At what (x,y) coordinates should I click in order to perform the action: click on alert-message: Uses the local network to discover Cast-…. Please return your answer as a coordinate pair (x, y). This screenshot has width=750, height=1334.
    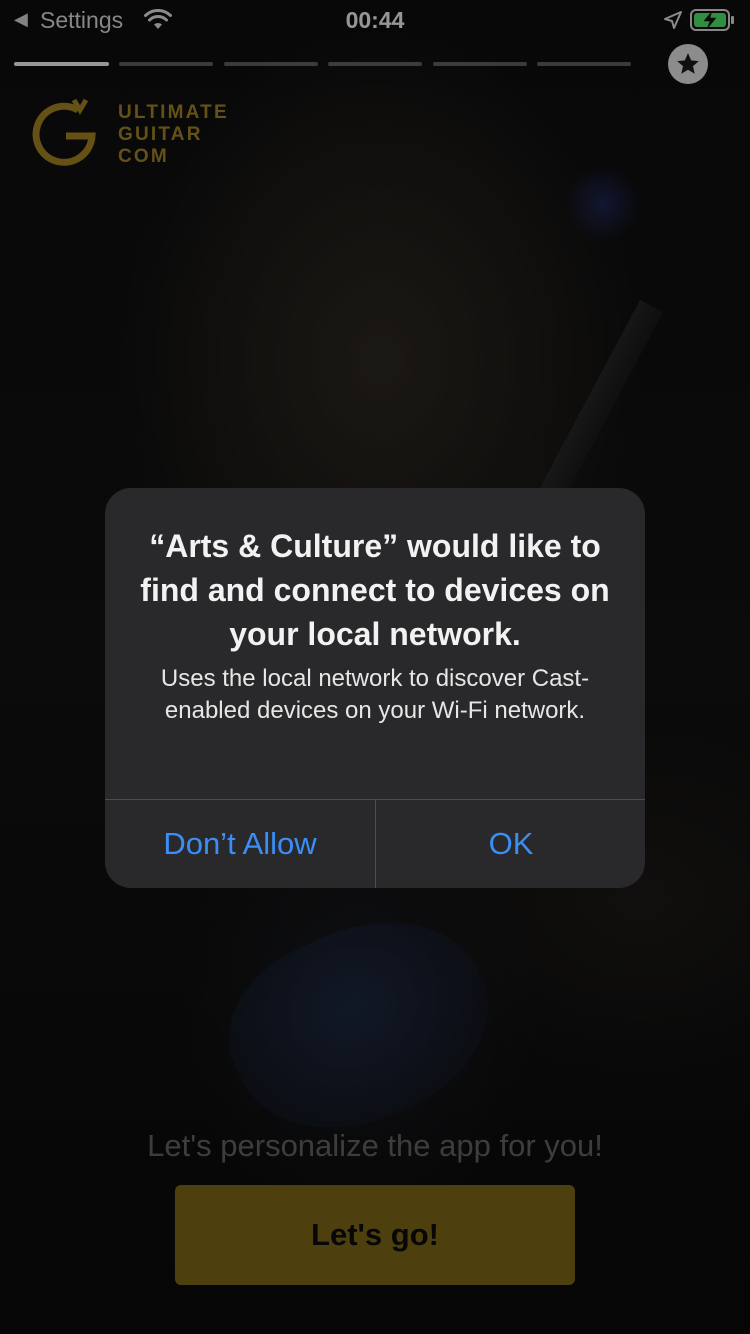
    Looking at the image, I should click on (375, 694).